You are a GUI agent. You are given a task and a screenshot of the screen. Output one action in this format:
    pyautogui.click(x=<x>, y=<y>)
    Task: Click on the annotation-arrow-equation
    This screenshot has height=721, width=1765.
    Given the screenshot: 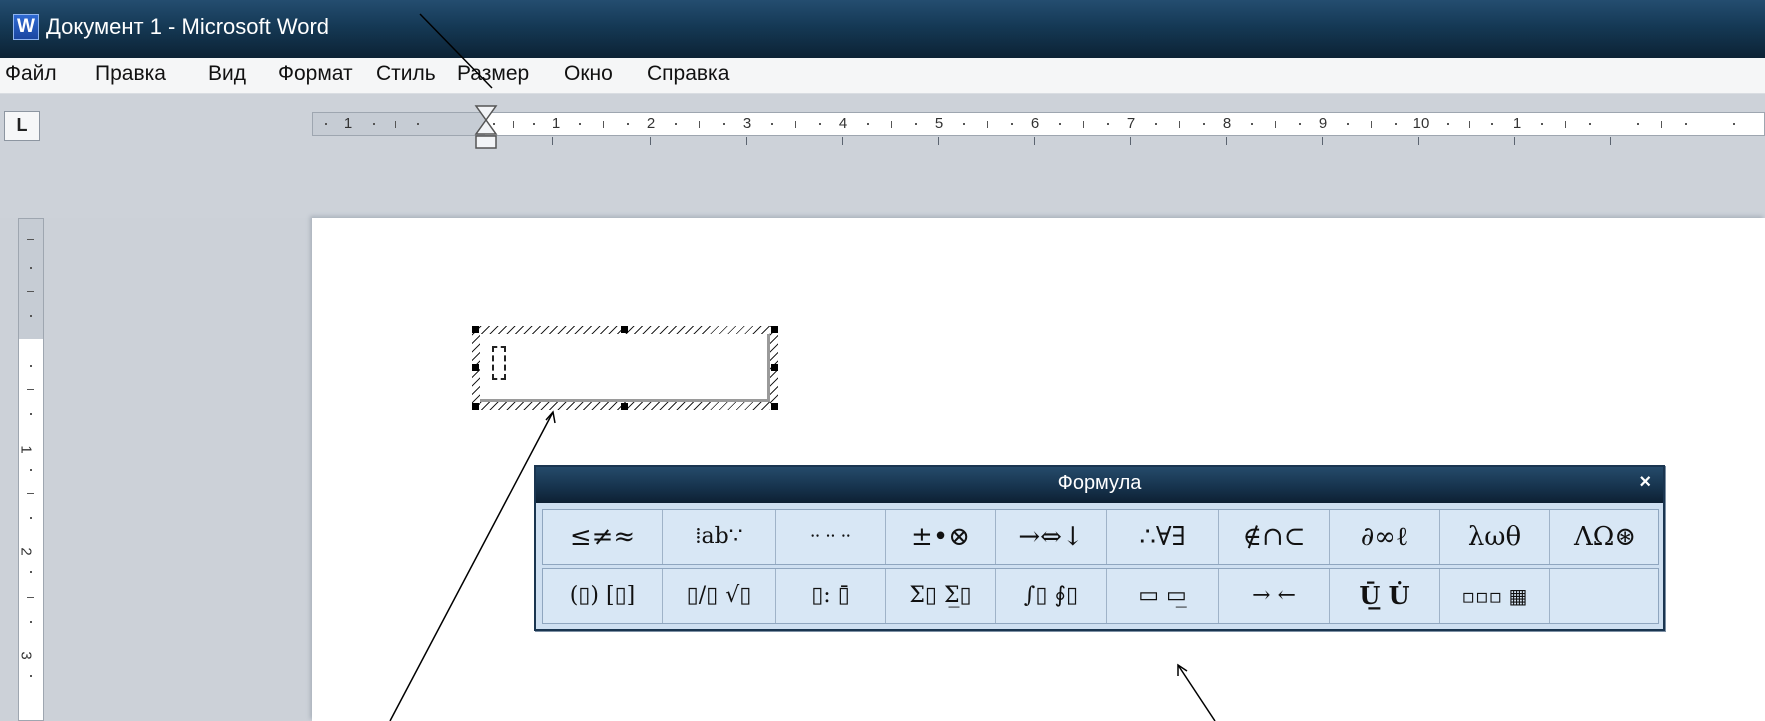 What is the action you would take?
    pyautogui.click(x=471, y=566)
    